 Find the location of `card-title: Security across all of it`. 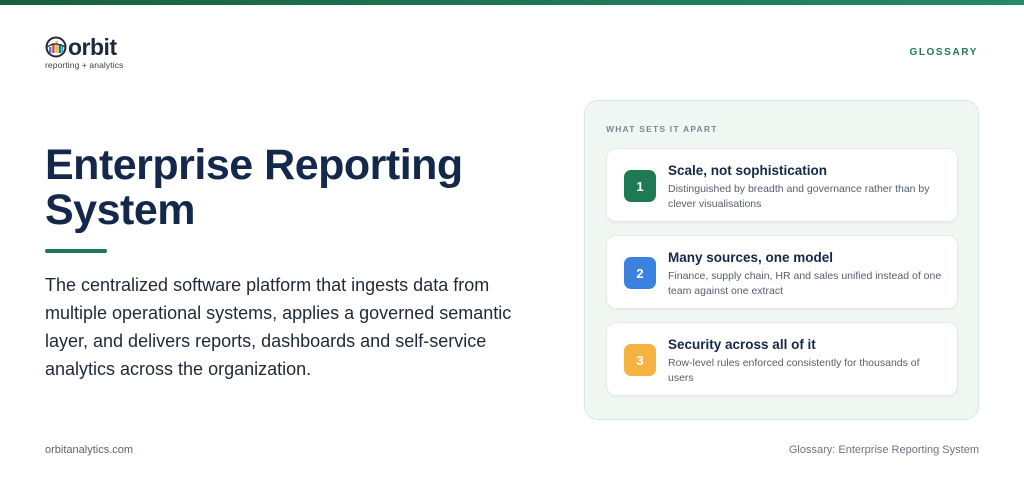

card-title: Security across all of it is located at coordinates (742, 344).